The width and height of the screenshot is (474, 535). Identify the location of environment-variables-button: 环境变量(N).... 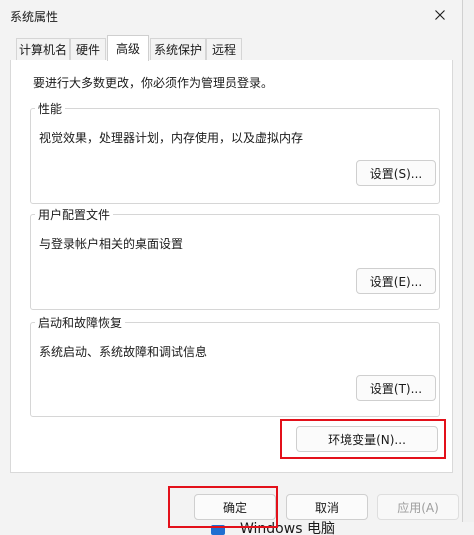
(367, 439).